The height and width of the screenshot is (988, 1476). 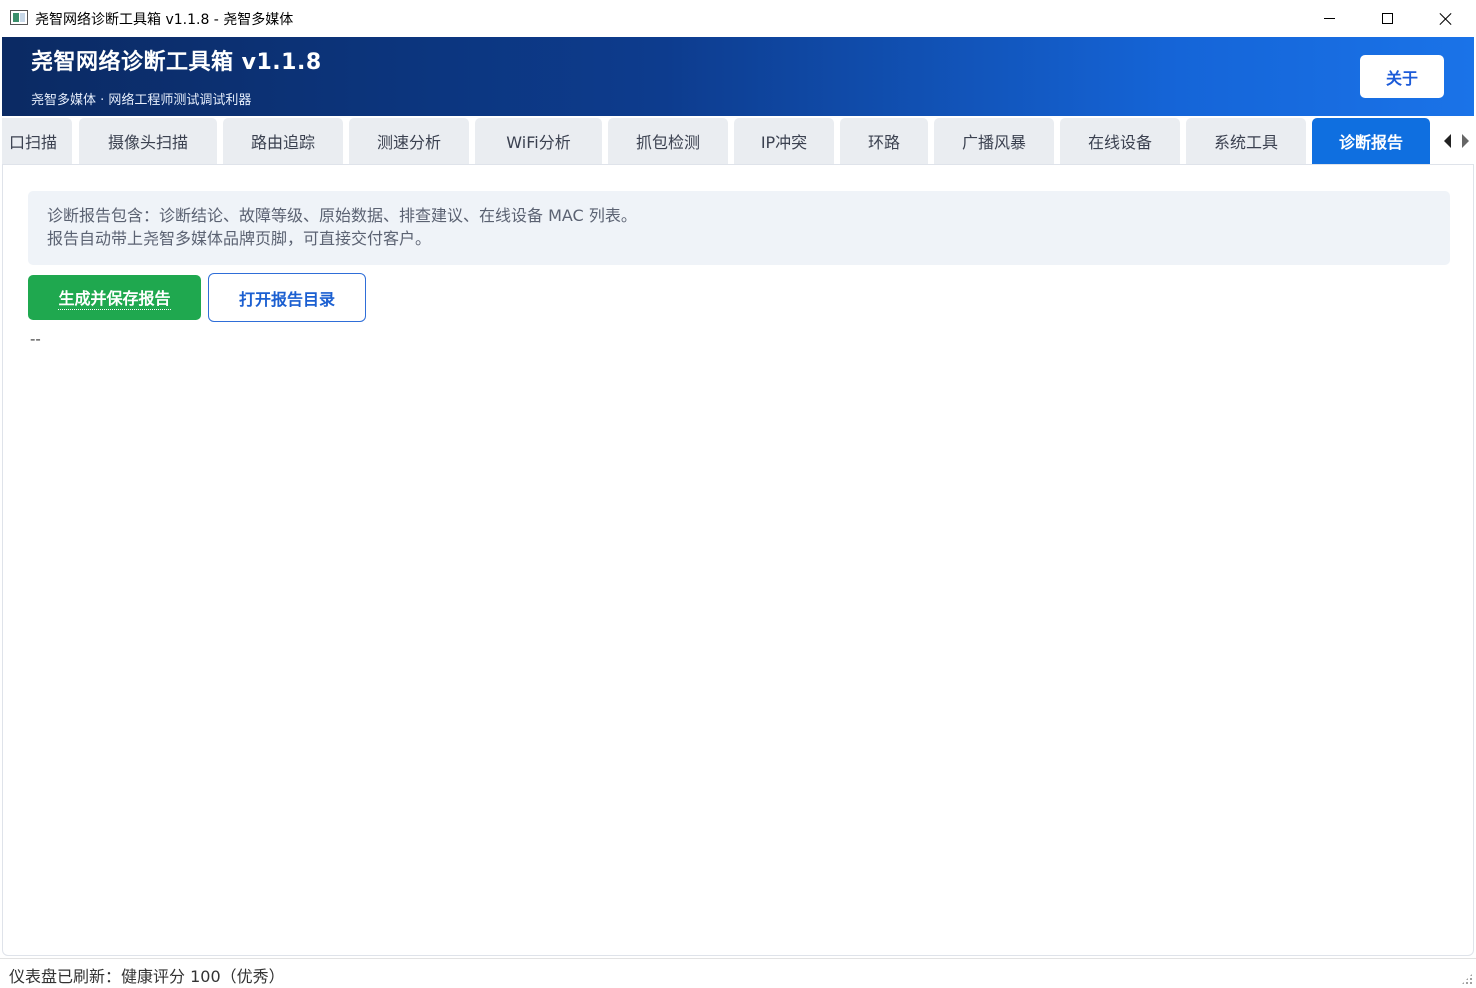 What do you see at coordinates (738, 973) in the screenshot?
I see `status-bar: 仪表盘已刷新：健康评分 100（优秀）` at bounding box center [738, 973].